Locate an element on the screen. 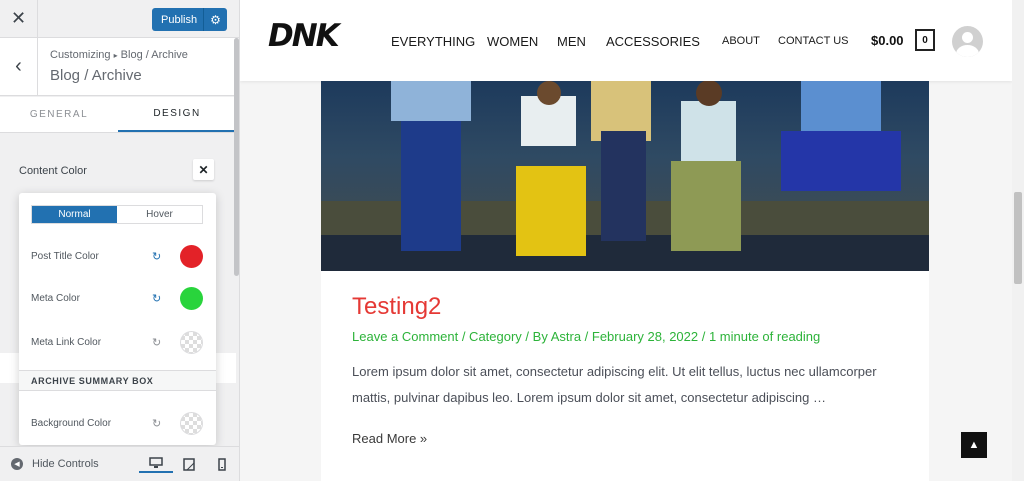  tablet-preview-button is located at coordinates (189, 464).